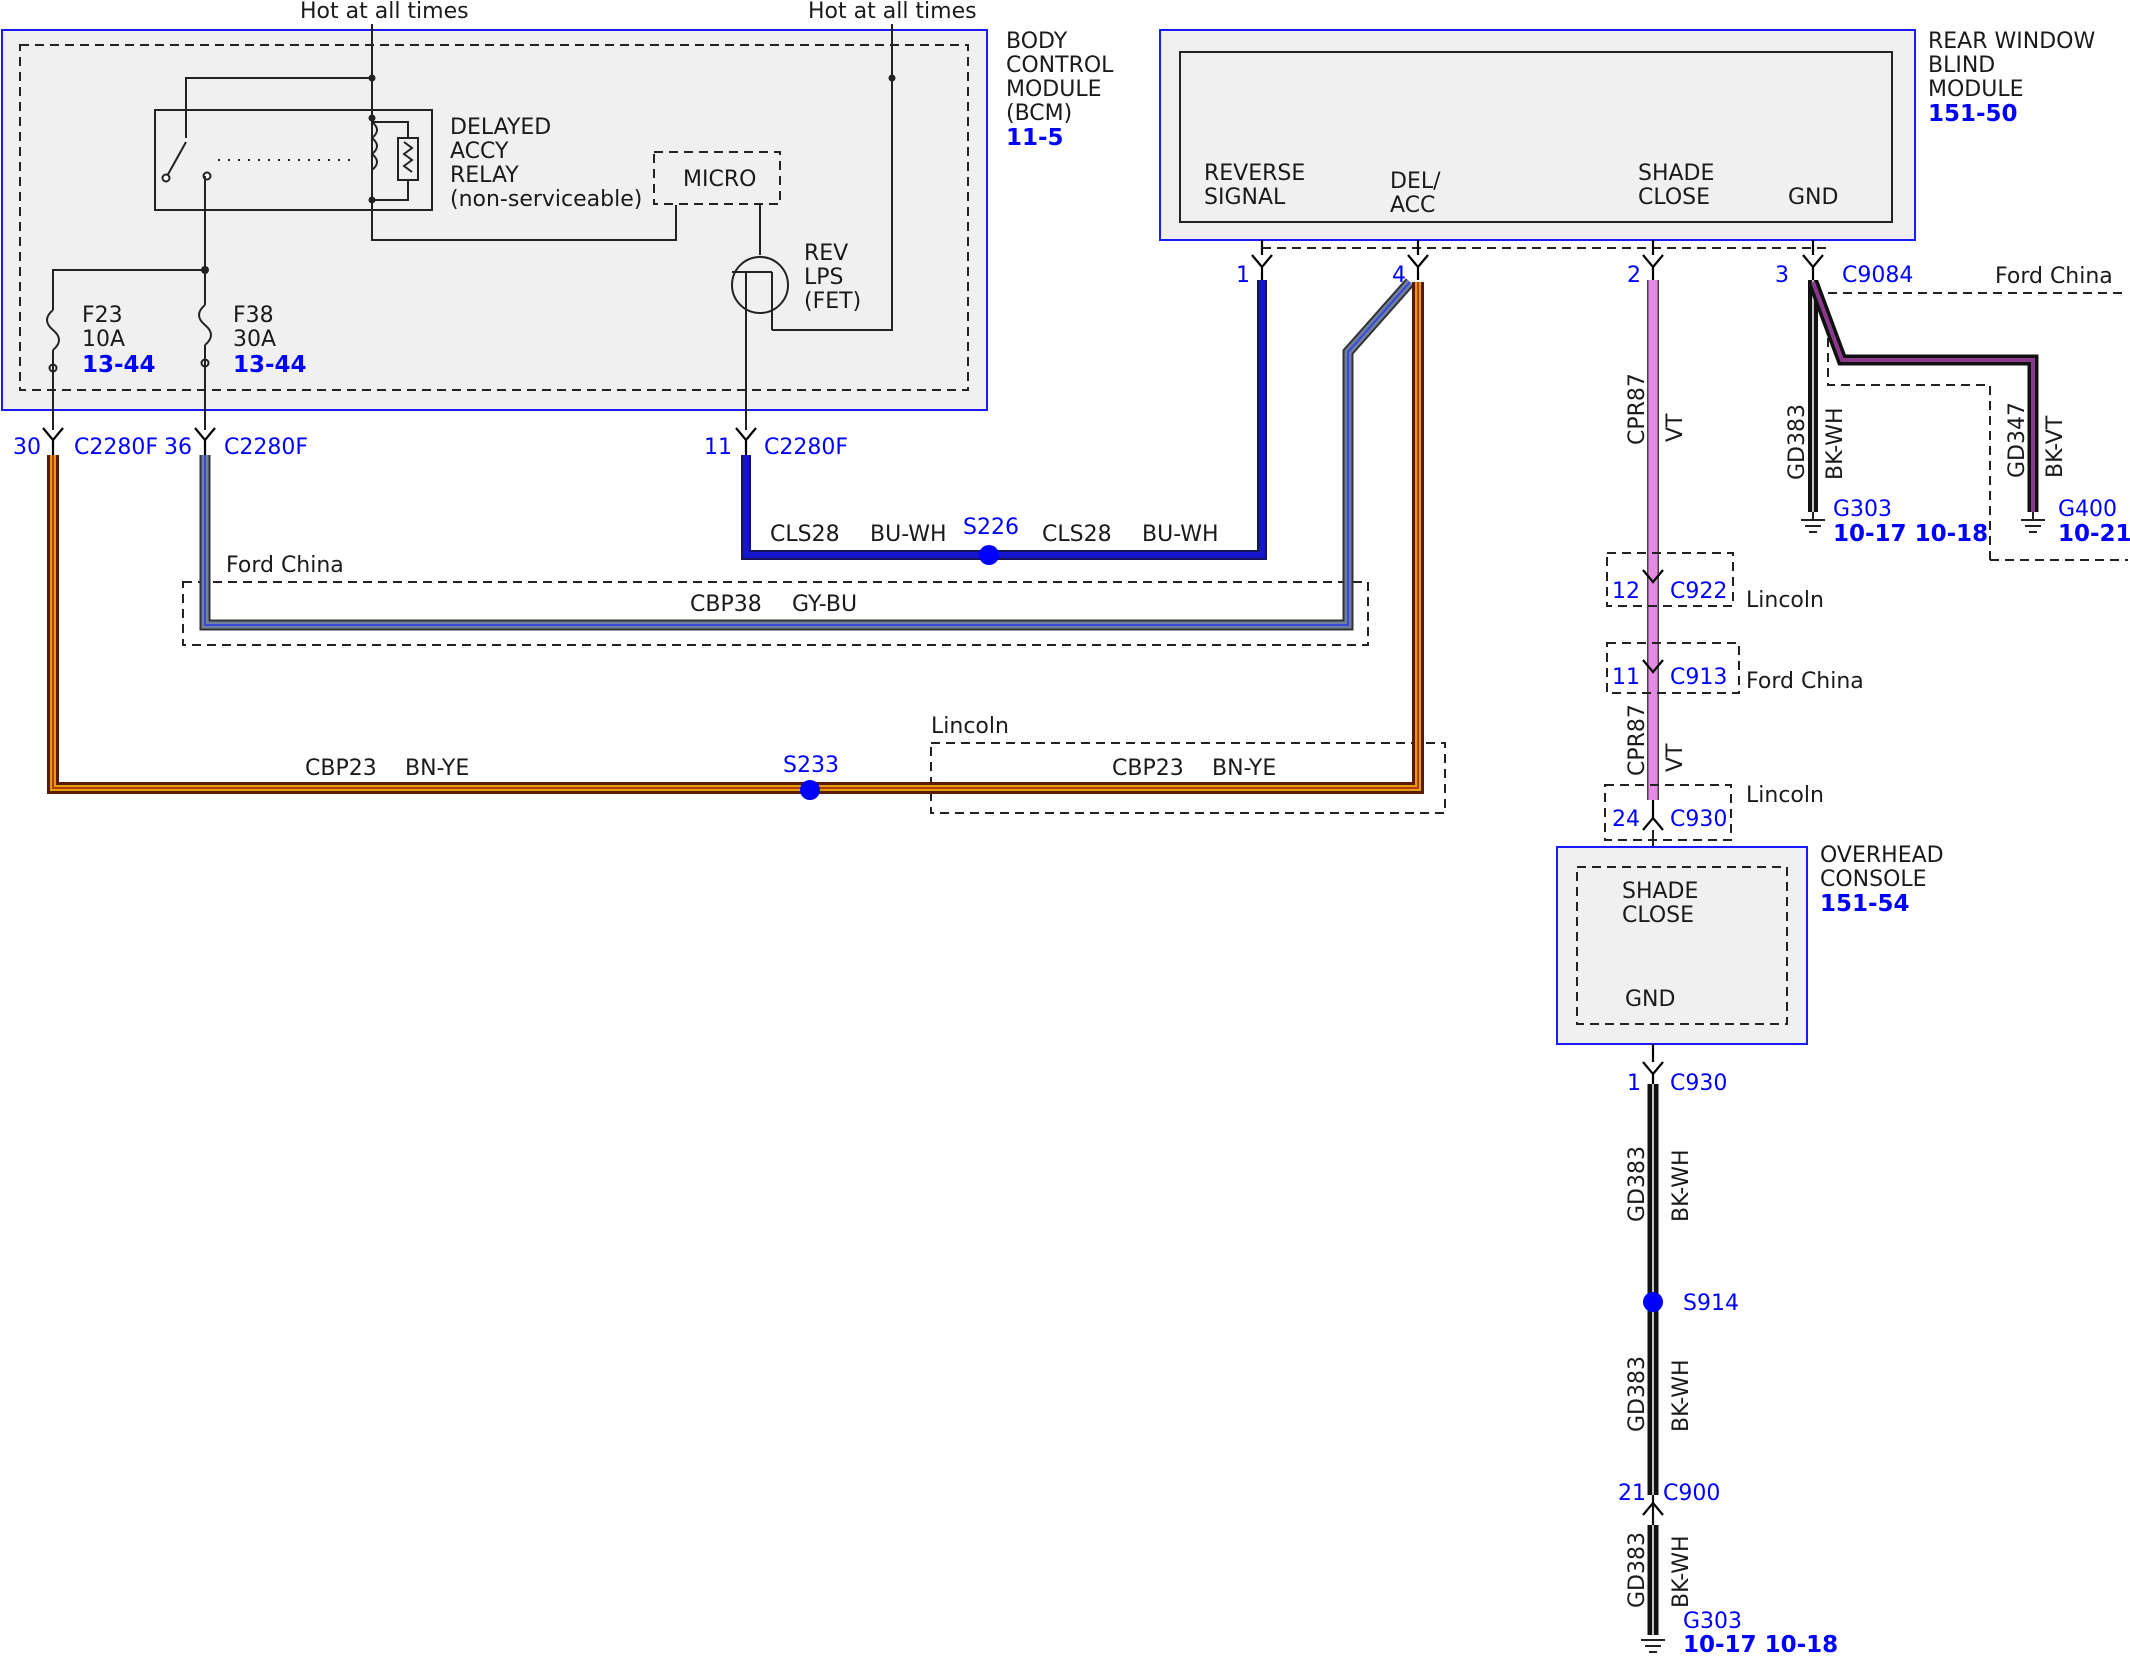  I want to click on g400-name: G400, so click(2087, 509).